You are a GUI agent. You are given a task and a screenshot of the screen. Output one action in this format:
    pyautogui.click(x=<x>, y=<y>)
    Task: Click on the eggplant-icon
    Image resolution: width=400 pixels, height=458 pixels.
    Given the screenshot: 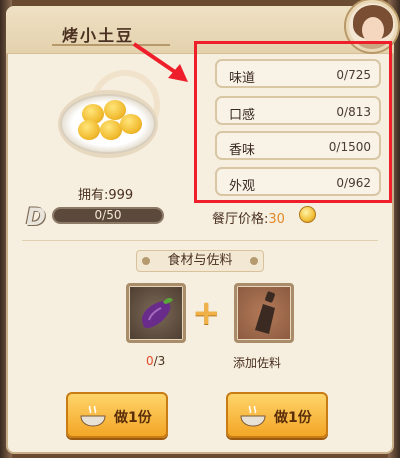 What is the action you would take?
    pyautogui.click(x=157, y=312)
    